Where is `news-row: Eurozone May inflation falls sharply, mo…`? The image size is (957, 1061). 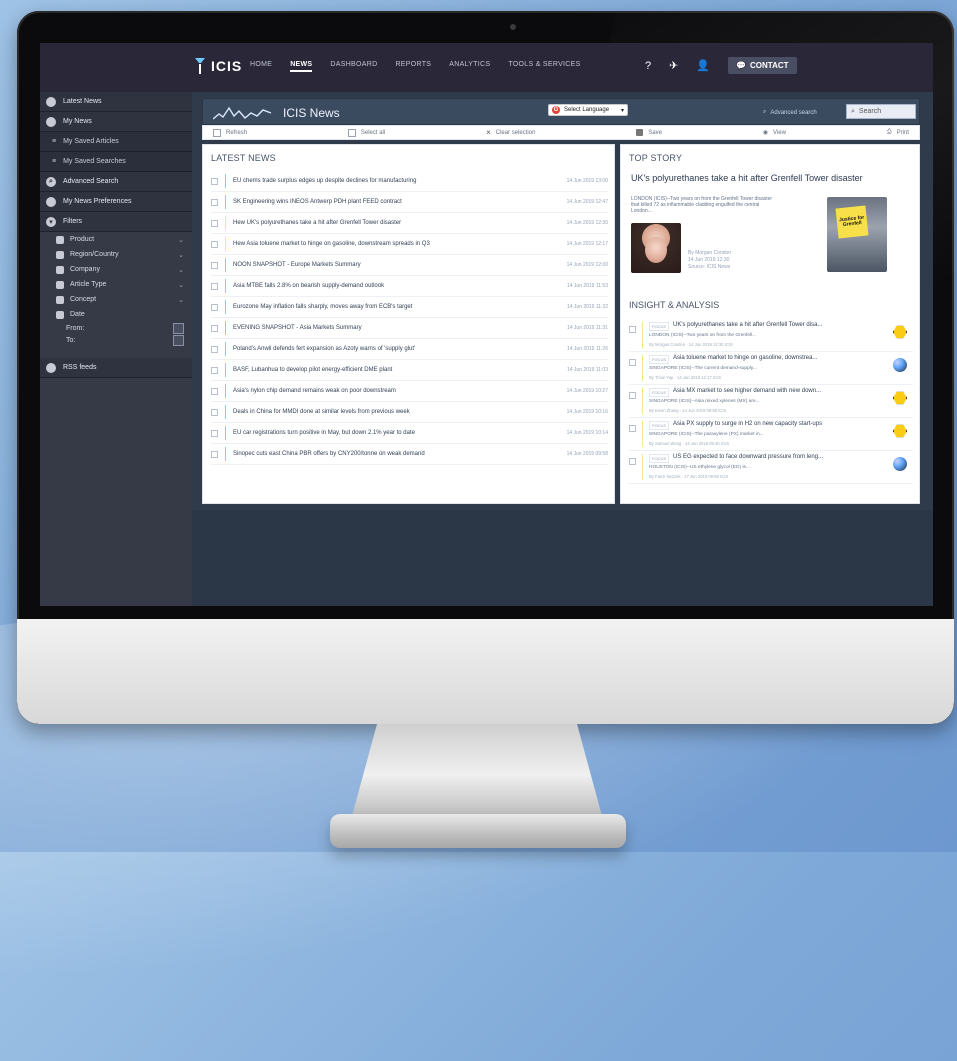
news-row: Eurozone May inflation falls sharply, mo… is located at coordinates (409, 307).